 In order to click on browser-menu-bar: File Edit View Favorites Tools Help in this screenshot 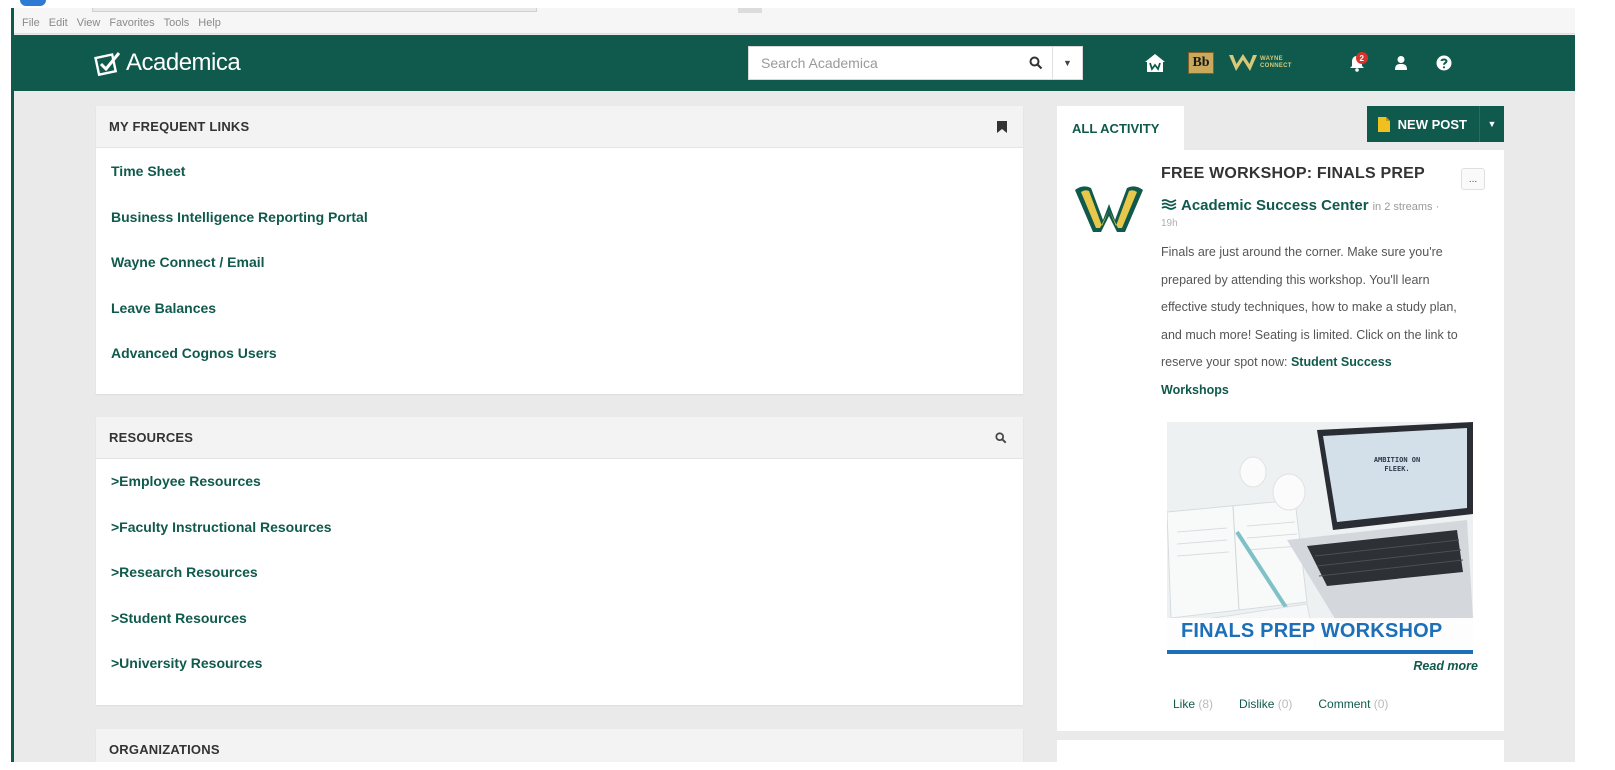, I will do `click(794, 21)`.